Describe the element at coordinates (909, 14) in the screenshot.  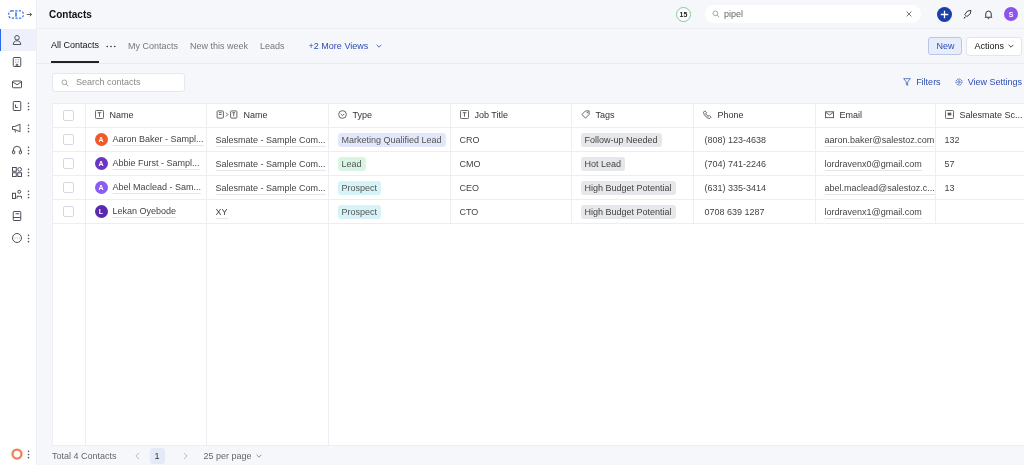
I see `clear-icon` at that location.